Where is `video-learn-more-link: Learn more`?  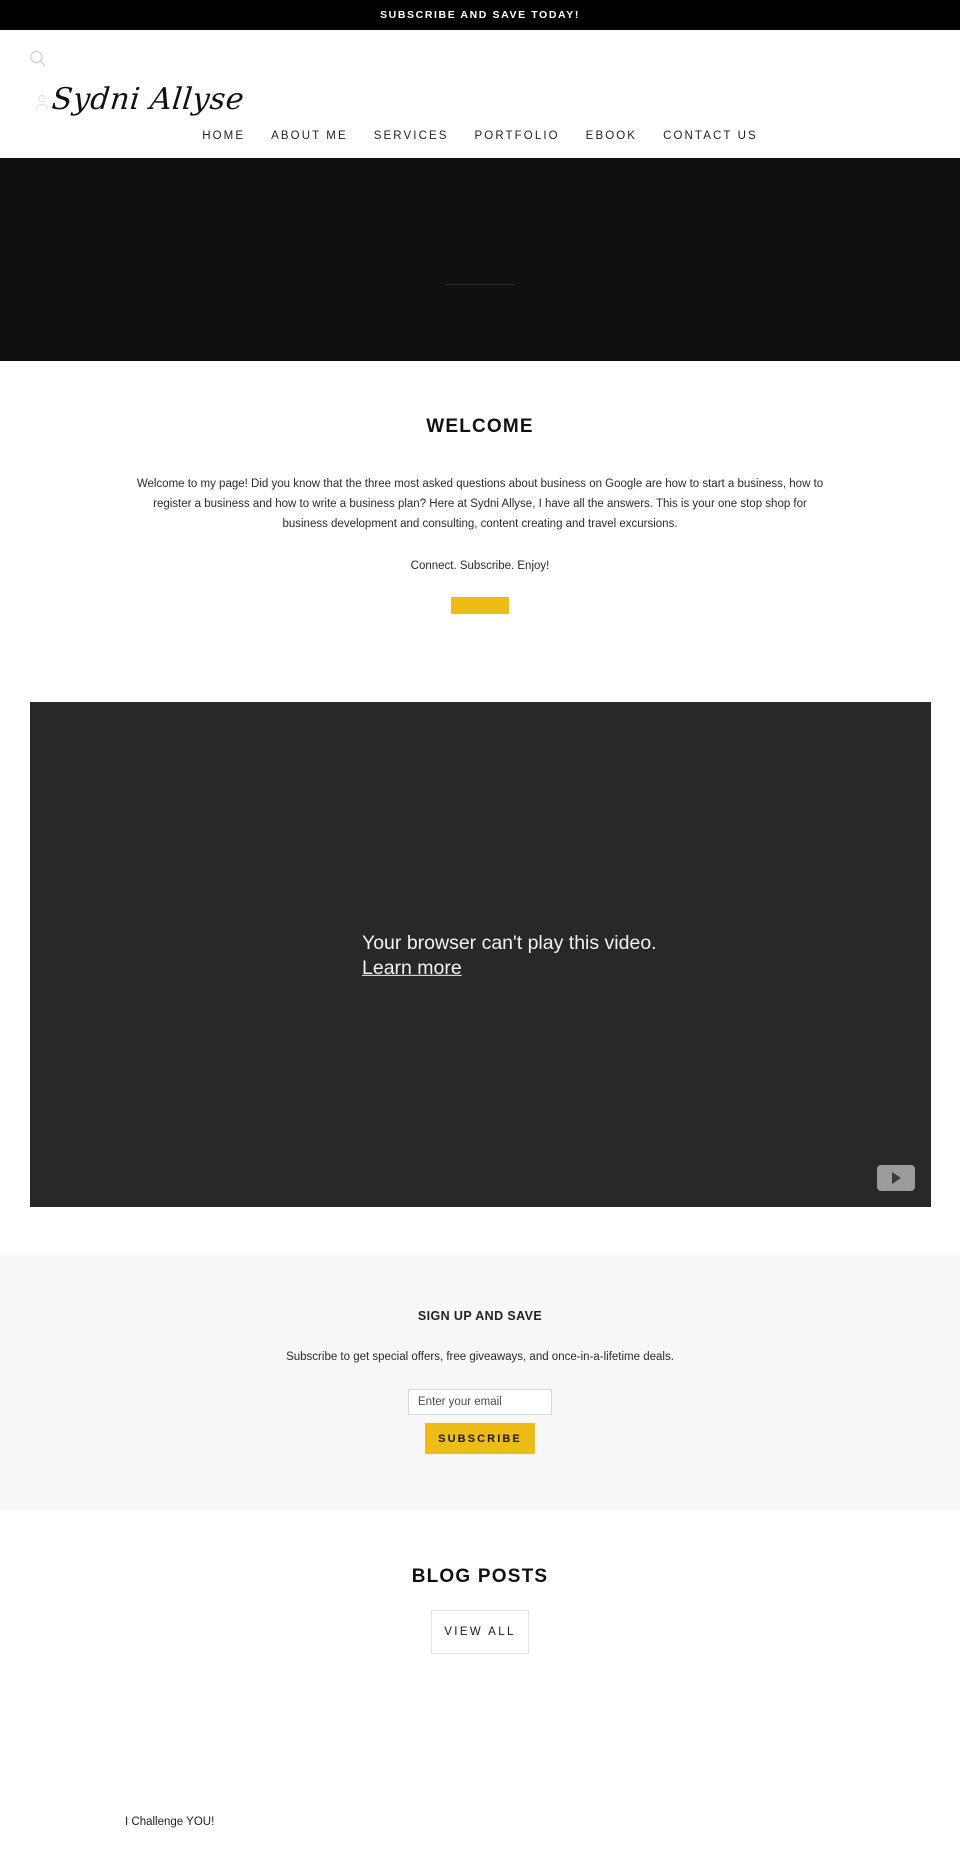
video-learn-more-link: Learn more is located at coordinates (412, 968).